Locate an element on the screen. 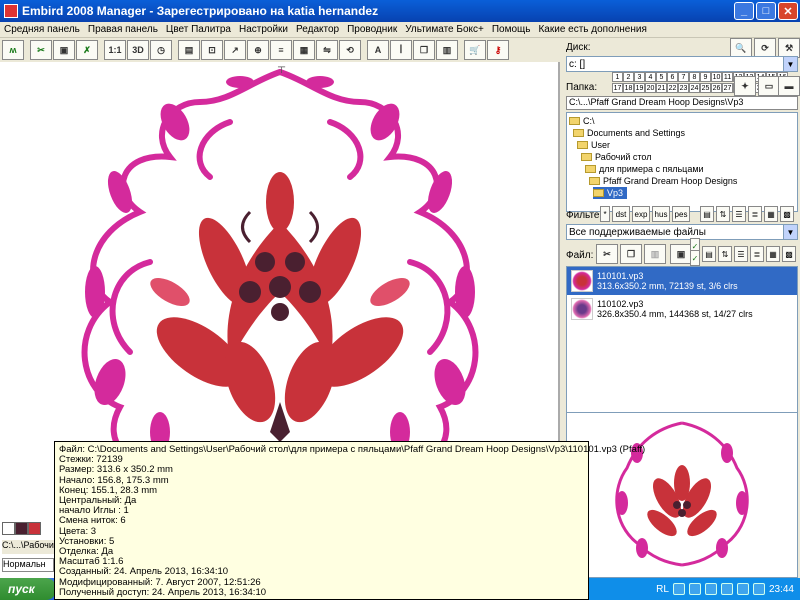 The width and height of the screenshot is (800, 600). new-folder-icon: ✦ is located at coordinates (745, 86).